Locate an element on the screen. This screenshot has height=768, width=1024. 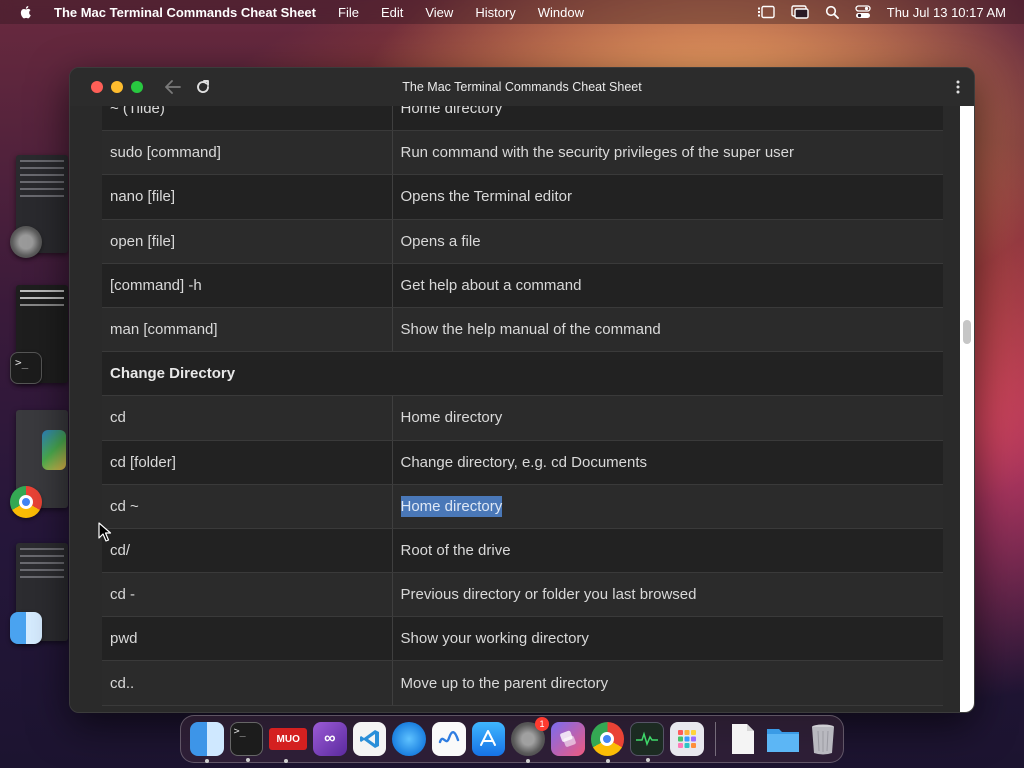
dock-launchpad is located at coordinates (686, 739).